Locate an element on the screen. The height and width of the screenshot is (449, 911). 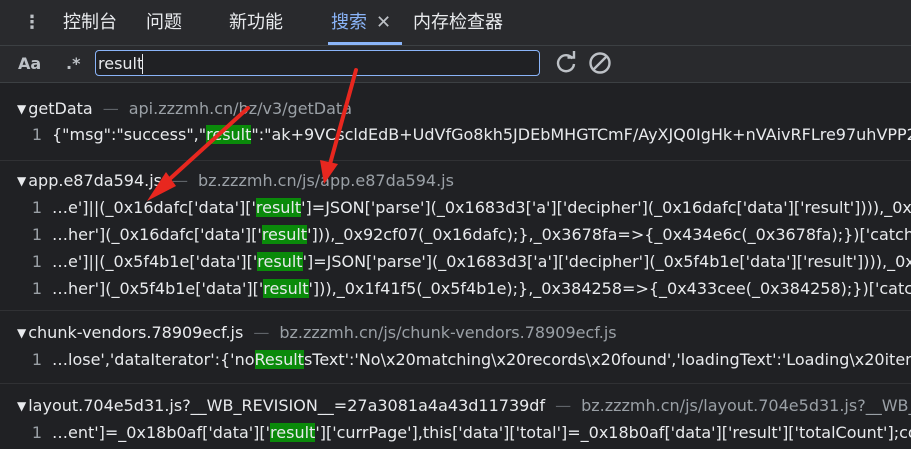
result-file-name: getData is located at coordinates (60, 108).